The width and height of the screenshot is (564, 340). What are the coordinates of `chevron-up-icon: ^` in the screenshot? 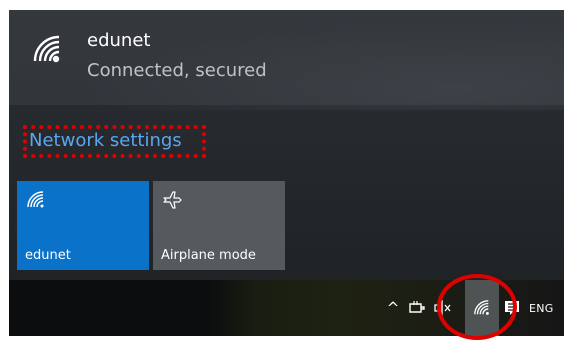 It's located at (393, 308).